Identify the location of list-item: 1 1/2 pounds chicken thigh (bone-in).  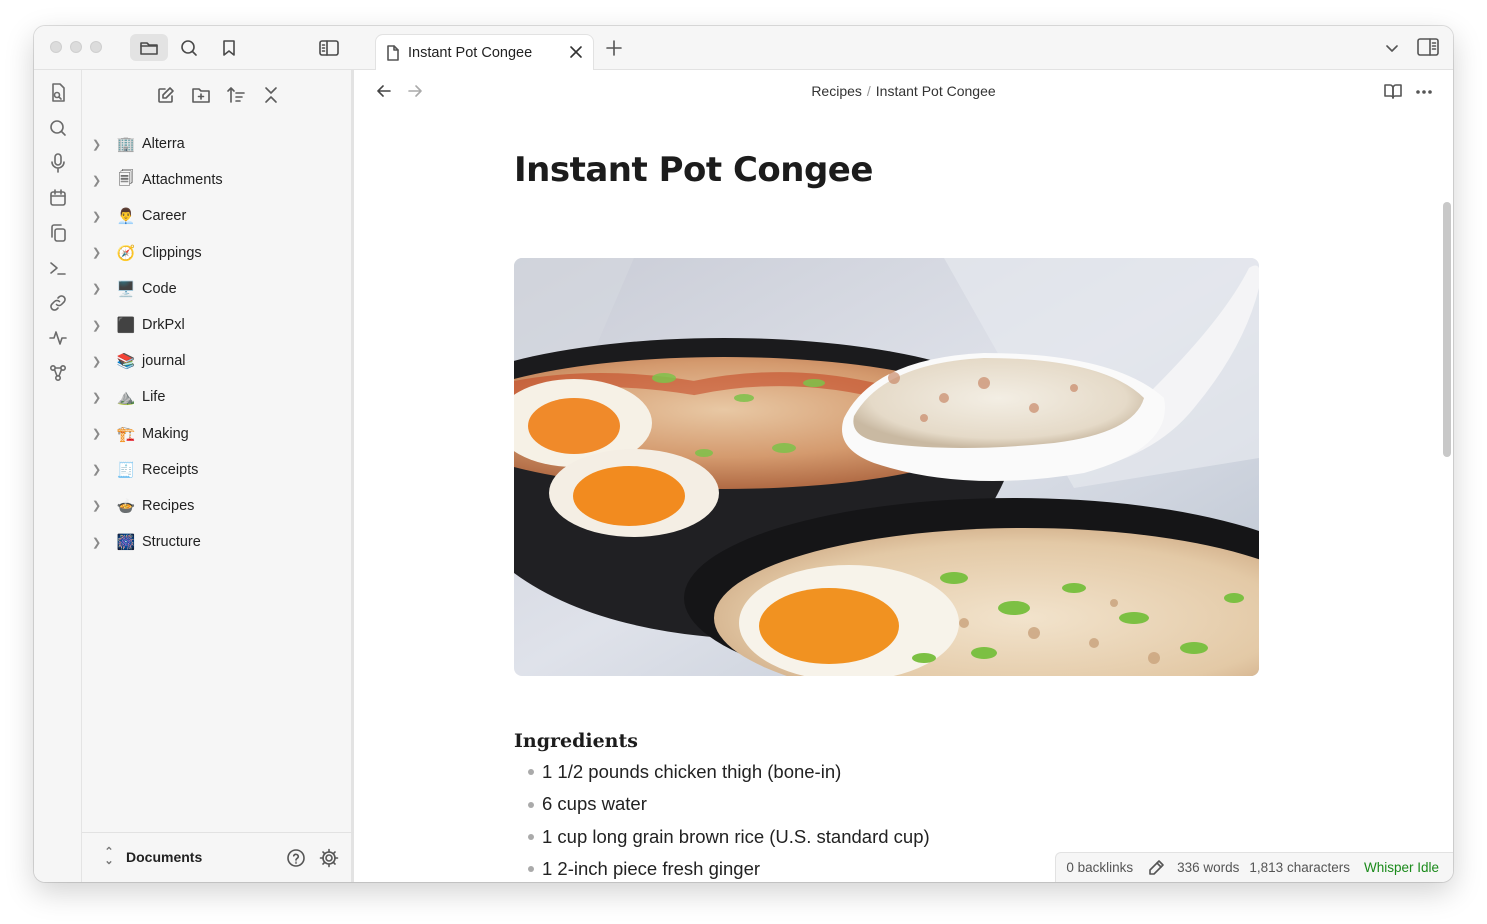
(729, 772).